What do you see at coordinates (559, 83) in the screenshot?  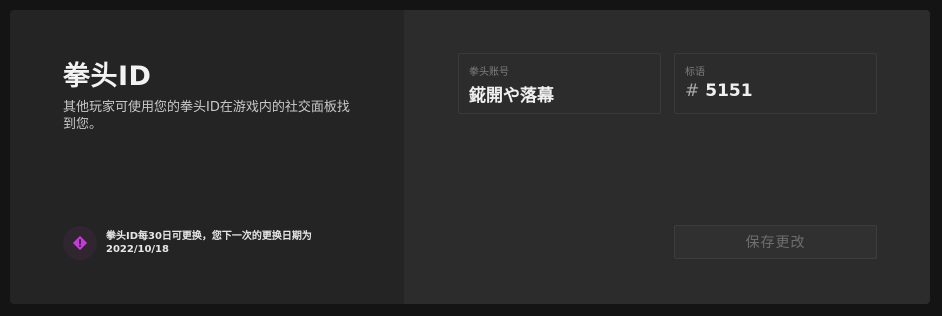 I see `account-name-field: 拳头账号 錵開や落幕` at bounding box center [559, 83].